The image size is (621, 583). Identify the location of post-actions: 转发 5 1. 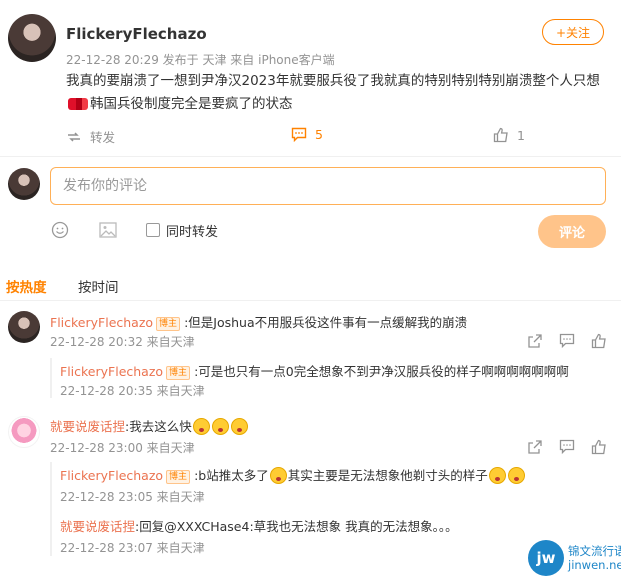
(310, 137).